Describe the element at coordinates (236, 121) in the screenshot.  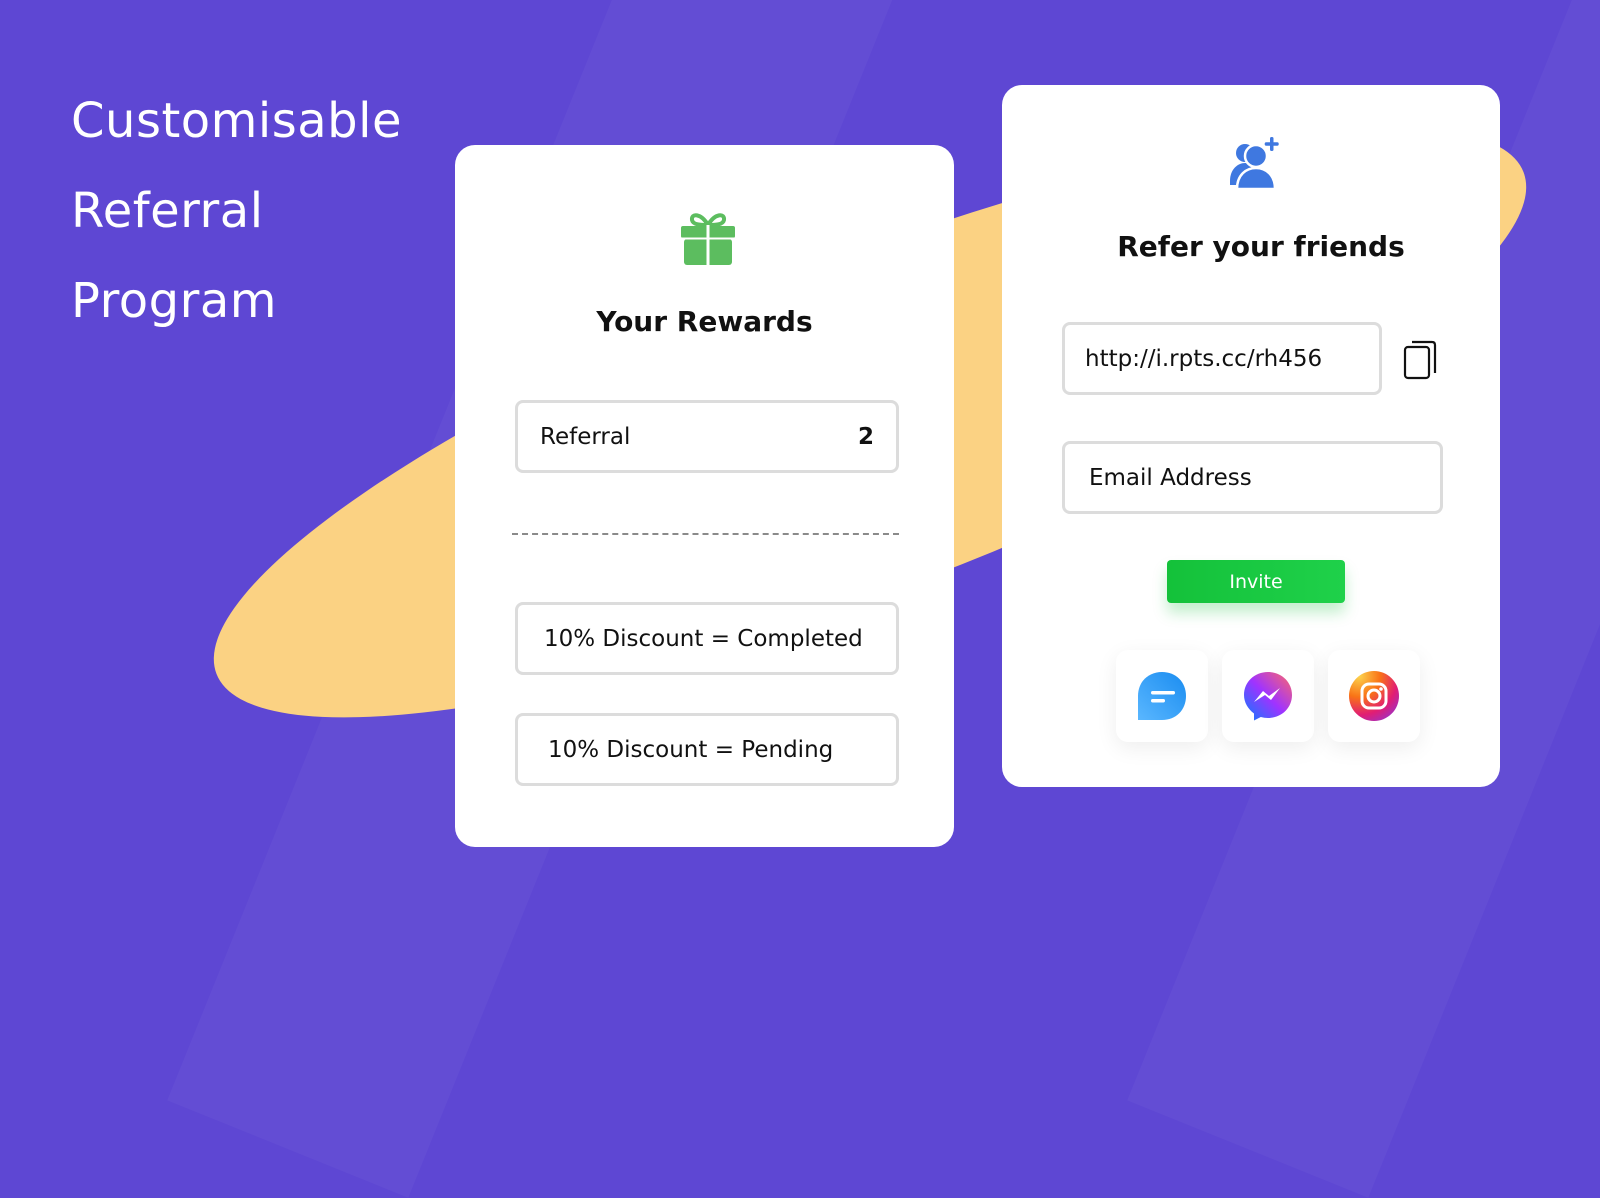
I see `headline-line: Customisable` at that location.